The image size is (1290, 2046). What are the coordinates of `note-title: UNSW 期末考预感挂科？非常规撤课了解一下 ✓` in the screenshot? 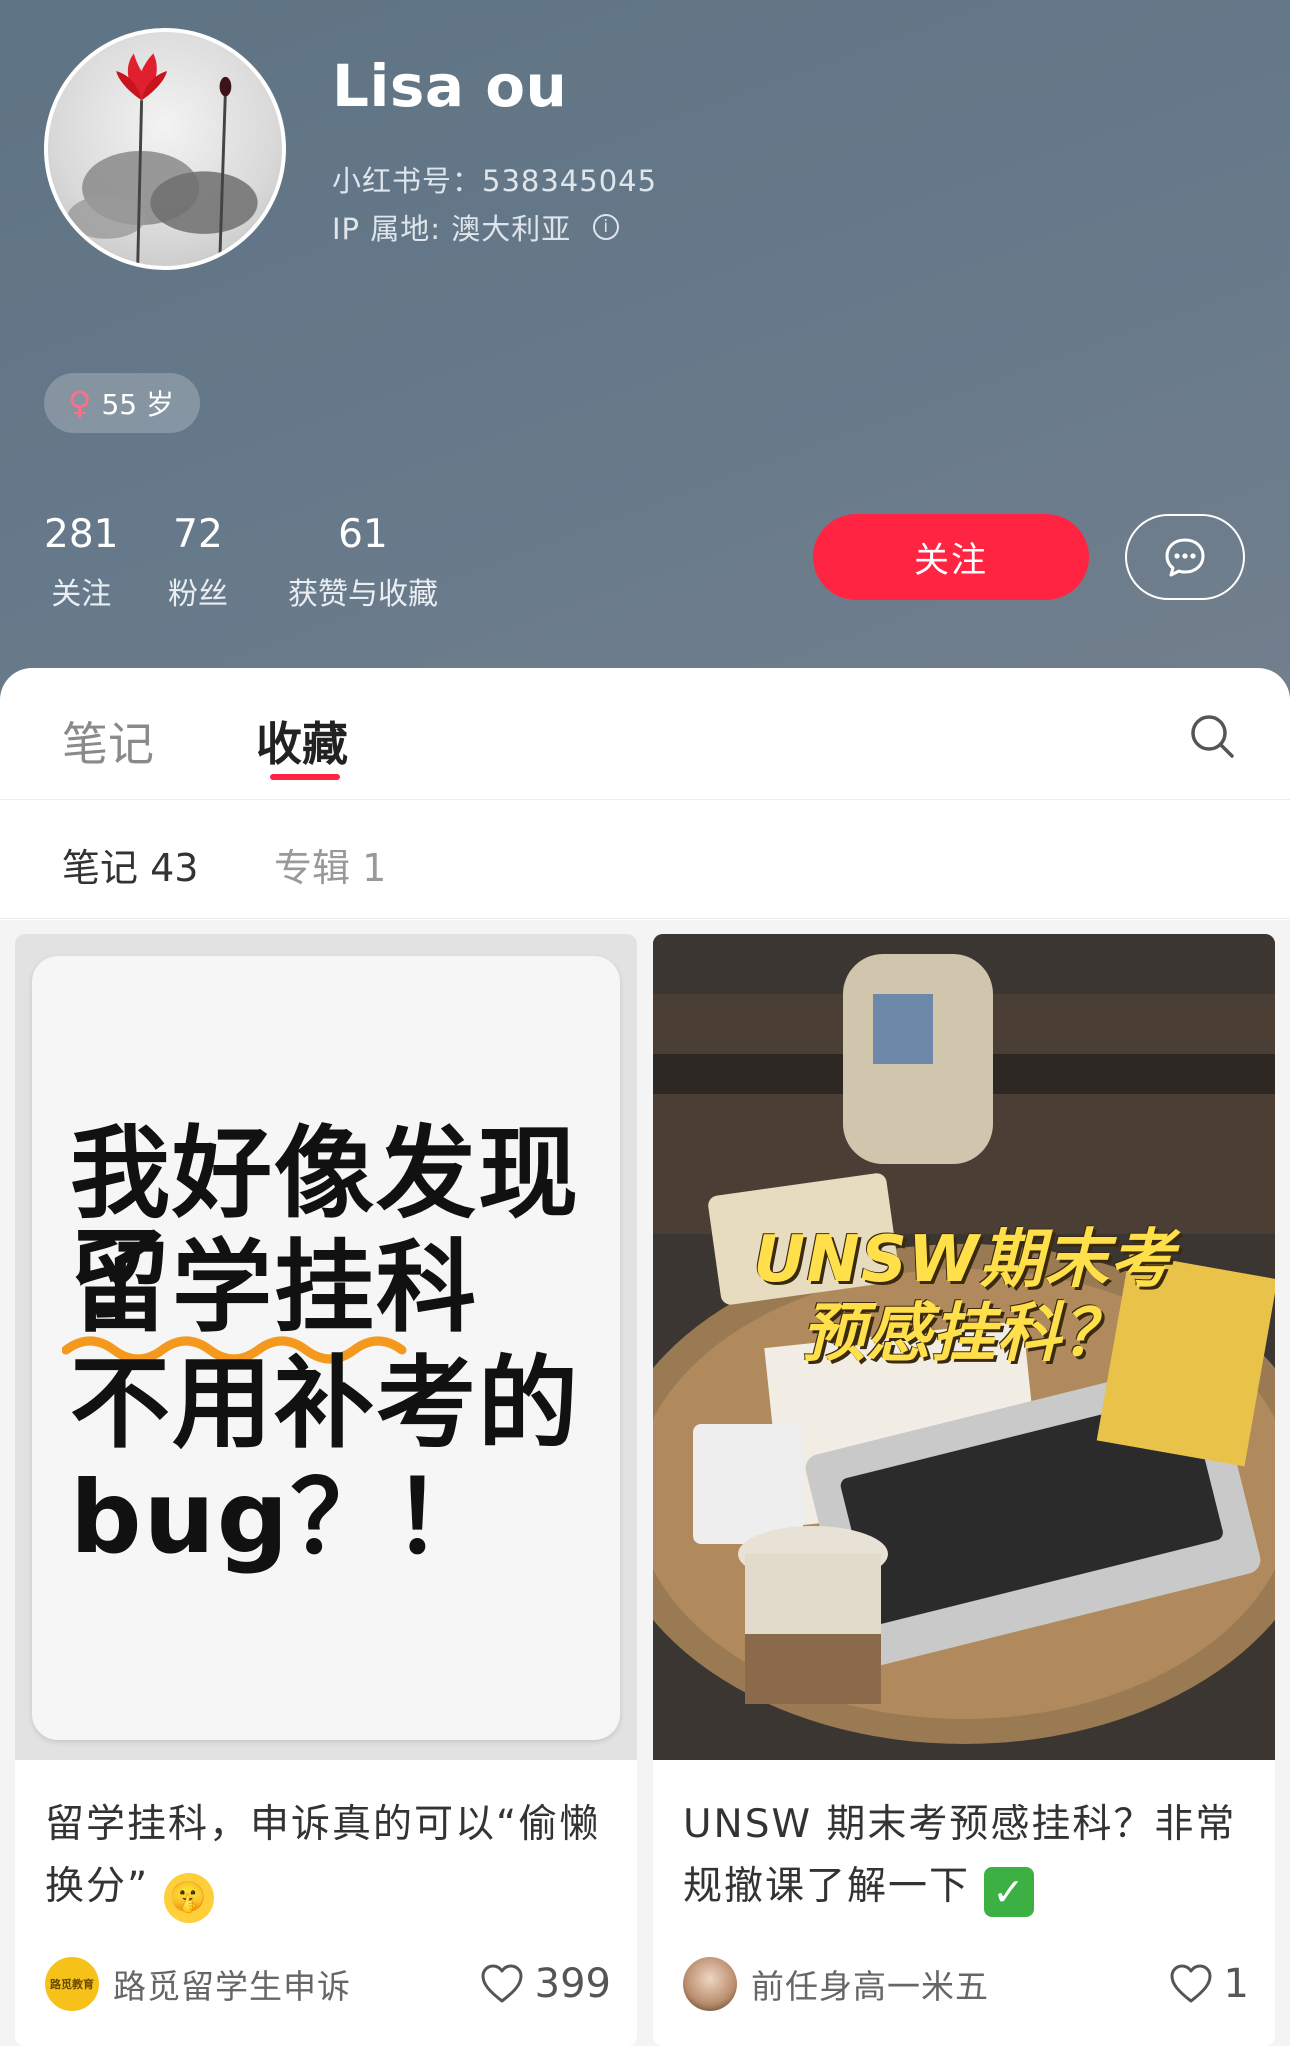 It's located at (966, 1856).